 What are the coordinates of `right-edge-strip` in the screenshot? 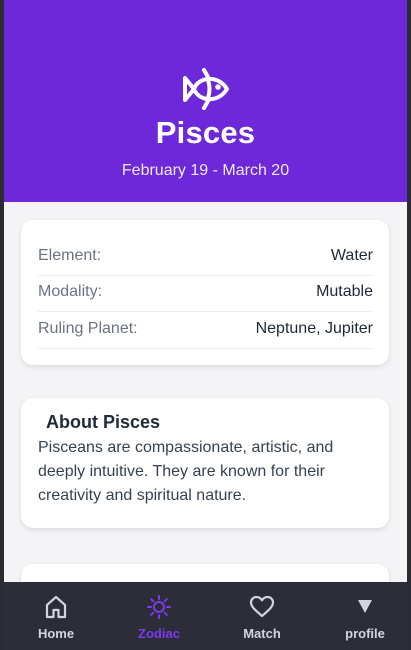 It's located at (409, 325).